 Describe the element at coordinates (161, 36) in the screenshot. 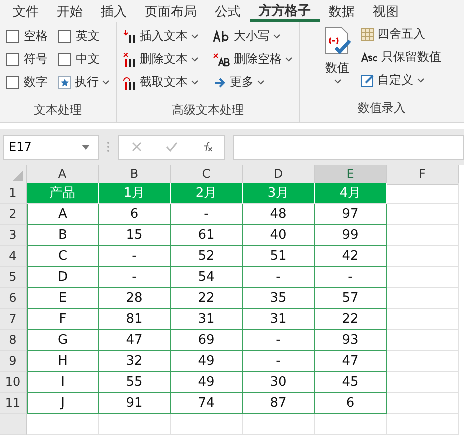

I see `ribbon-button: 插入文本` at that location.